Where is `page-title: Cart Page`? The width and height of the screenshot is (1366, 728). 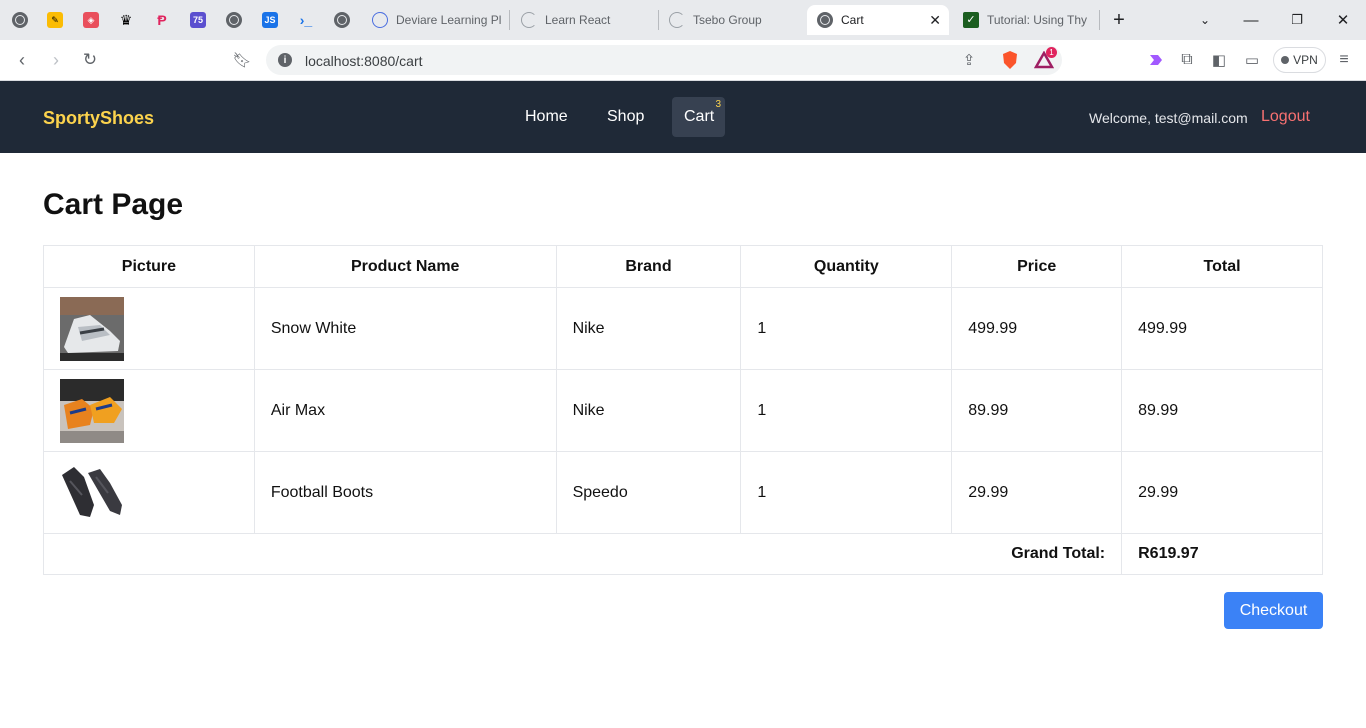
page-title: Cart Page is located at coordinates (113, 204).